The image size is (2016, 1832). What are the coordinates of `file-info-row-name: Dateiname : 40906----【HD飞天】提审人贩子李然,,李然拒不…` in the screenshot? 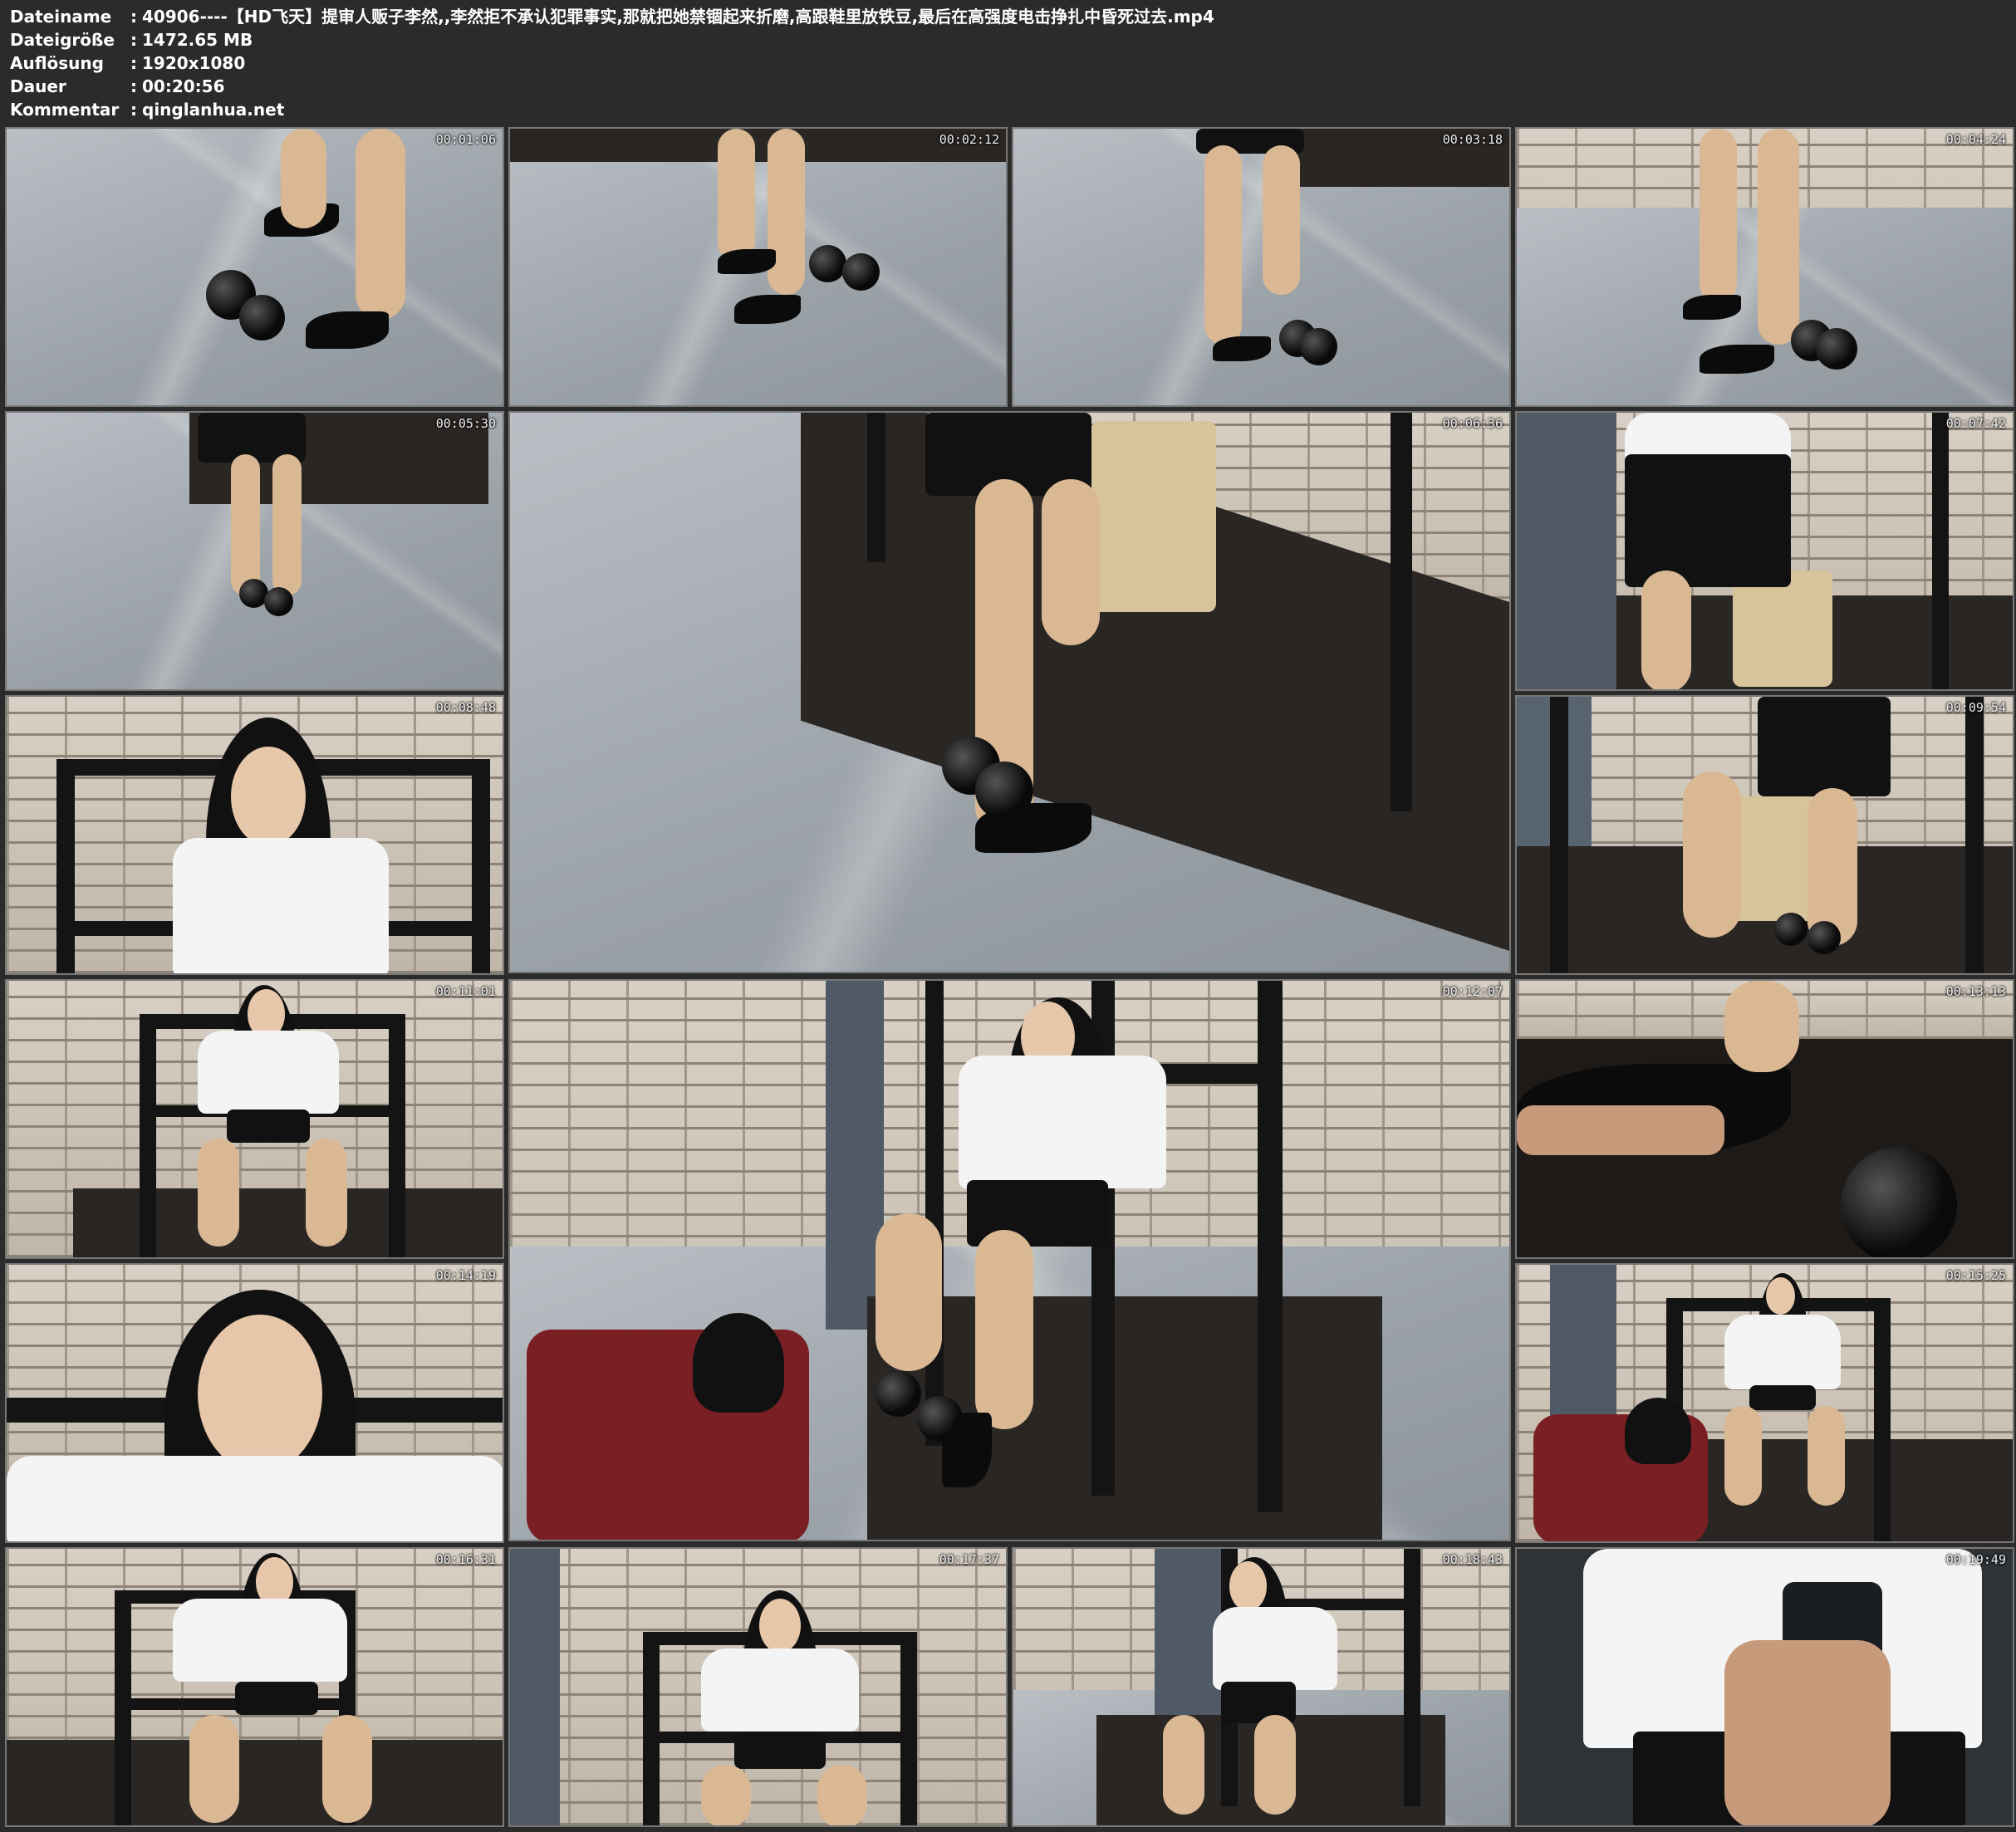 It's located at (612, 16).